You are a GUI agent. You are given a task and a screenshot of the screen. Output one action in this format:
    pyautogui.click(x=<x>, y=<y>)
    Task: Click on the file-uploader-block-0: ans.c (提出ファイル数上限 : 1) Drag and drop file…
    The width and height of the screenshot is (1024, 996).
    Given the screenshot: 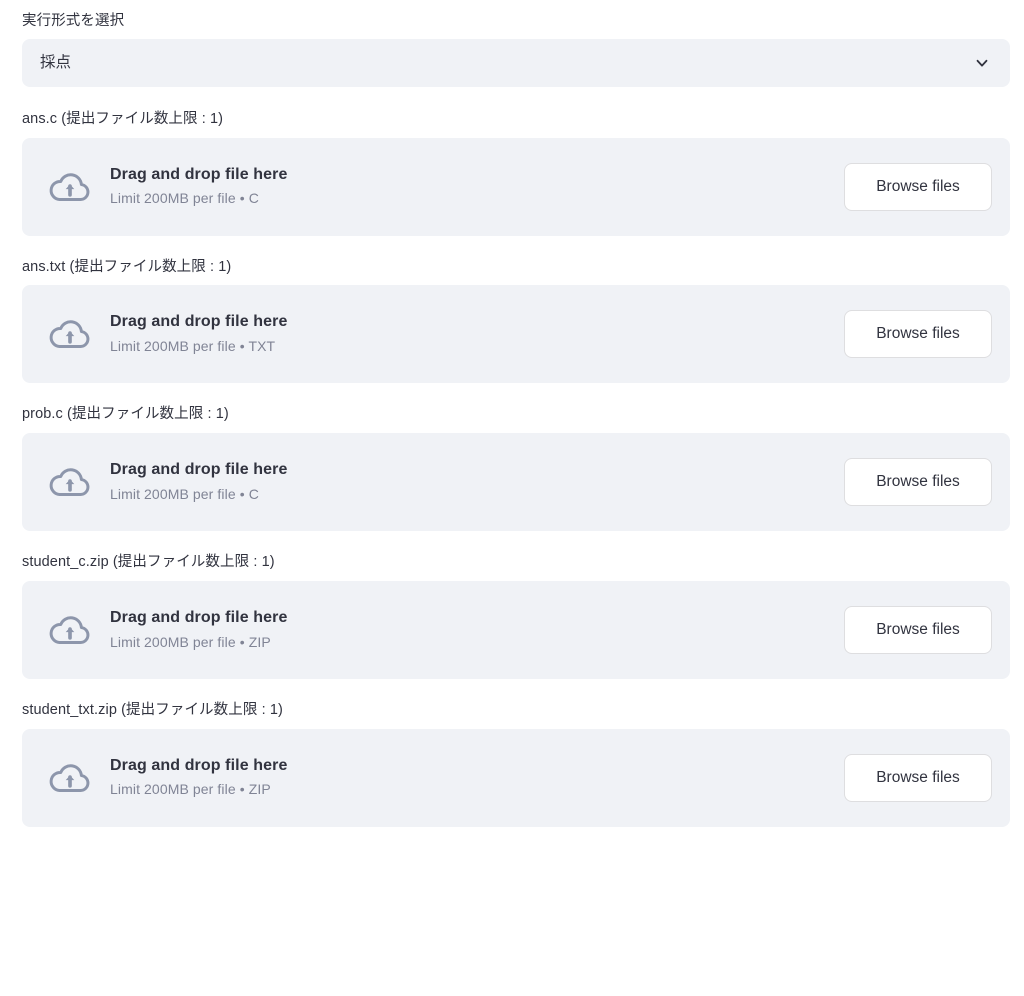 What is the action you would take?
    pyautogui.click(x=512, y=183)
    